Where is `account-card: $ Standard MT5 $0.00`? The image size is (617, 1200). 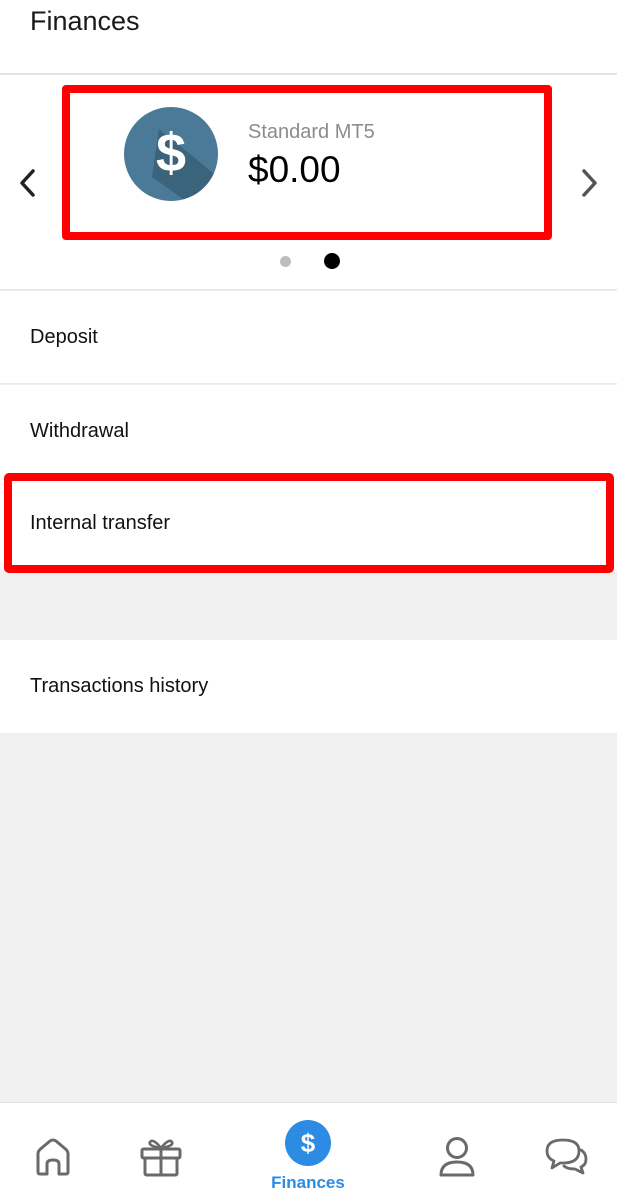 account-card: $ Standard MT5 $0.00 is located at coordinates (307, 162).